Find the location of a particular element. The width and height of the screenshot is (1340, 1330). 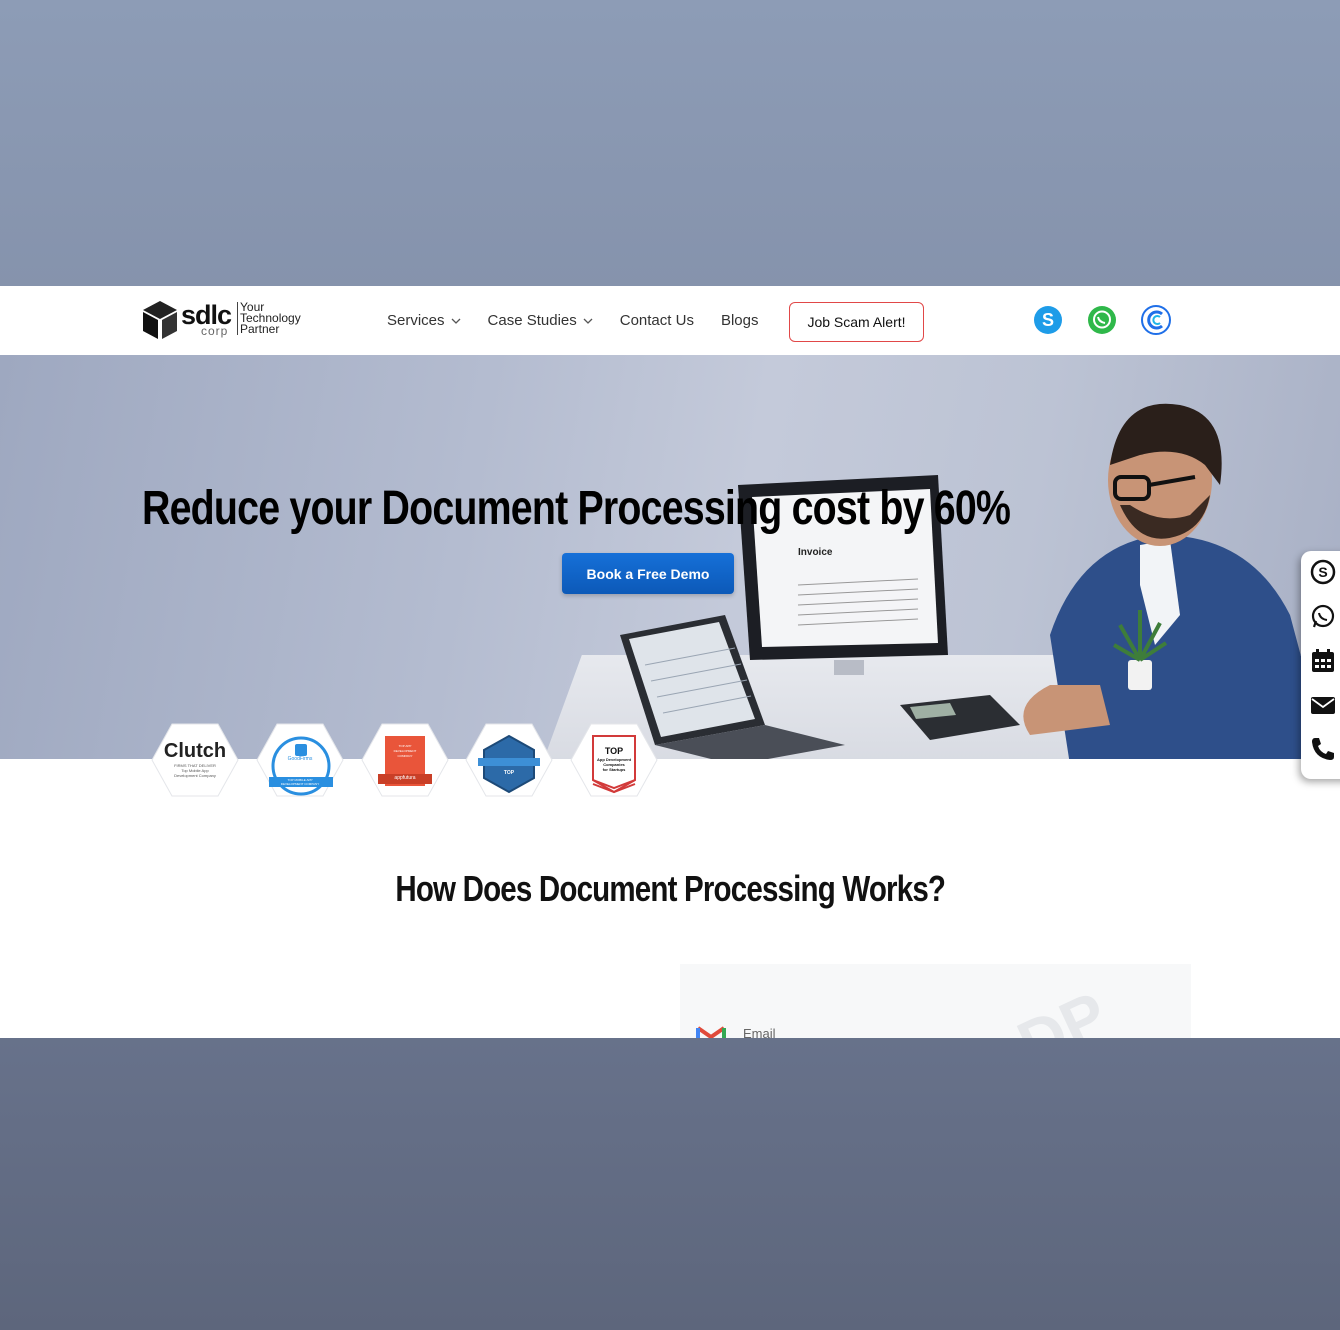

badge-title: GoodFirms is located at coordinates (300, 759).